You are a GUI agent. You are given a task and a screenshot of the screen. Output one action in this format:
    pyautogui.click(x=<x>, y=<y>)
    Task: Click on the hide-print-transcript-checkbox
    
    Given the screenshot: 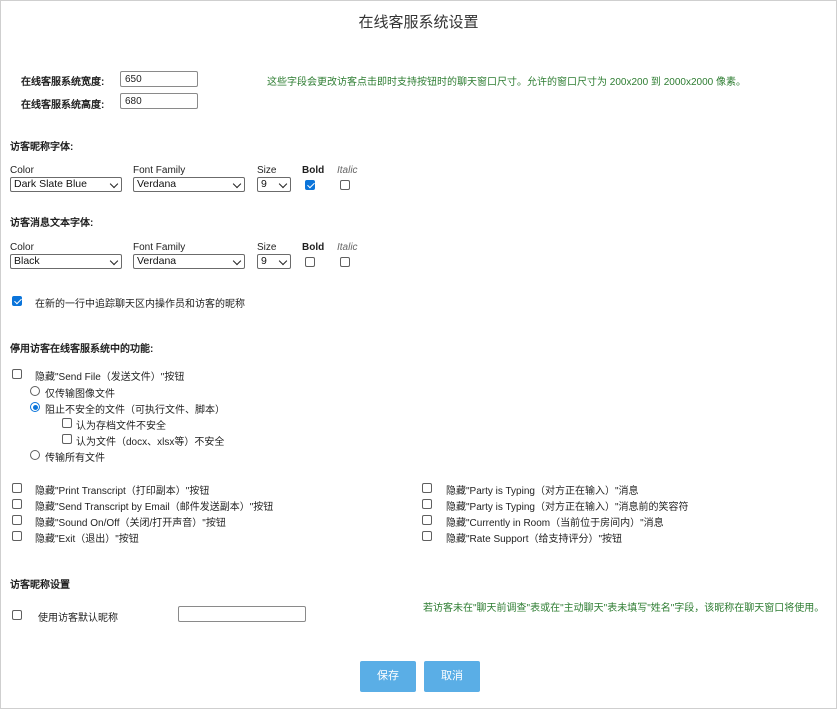 What is the action you would take?
    pyautogui.click(x=17, y=488)
    